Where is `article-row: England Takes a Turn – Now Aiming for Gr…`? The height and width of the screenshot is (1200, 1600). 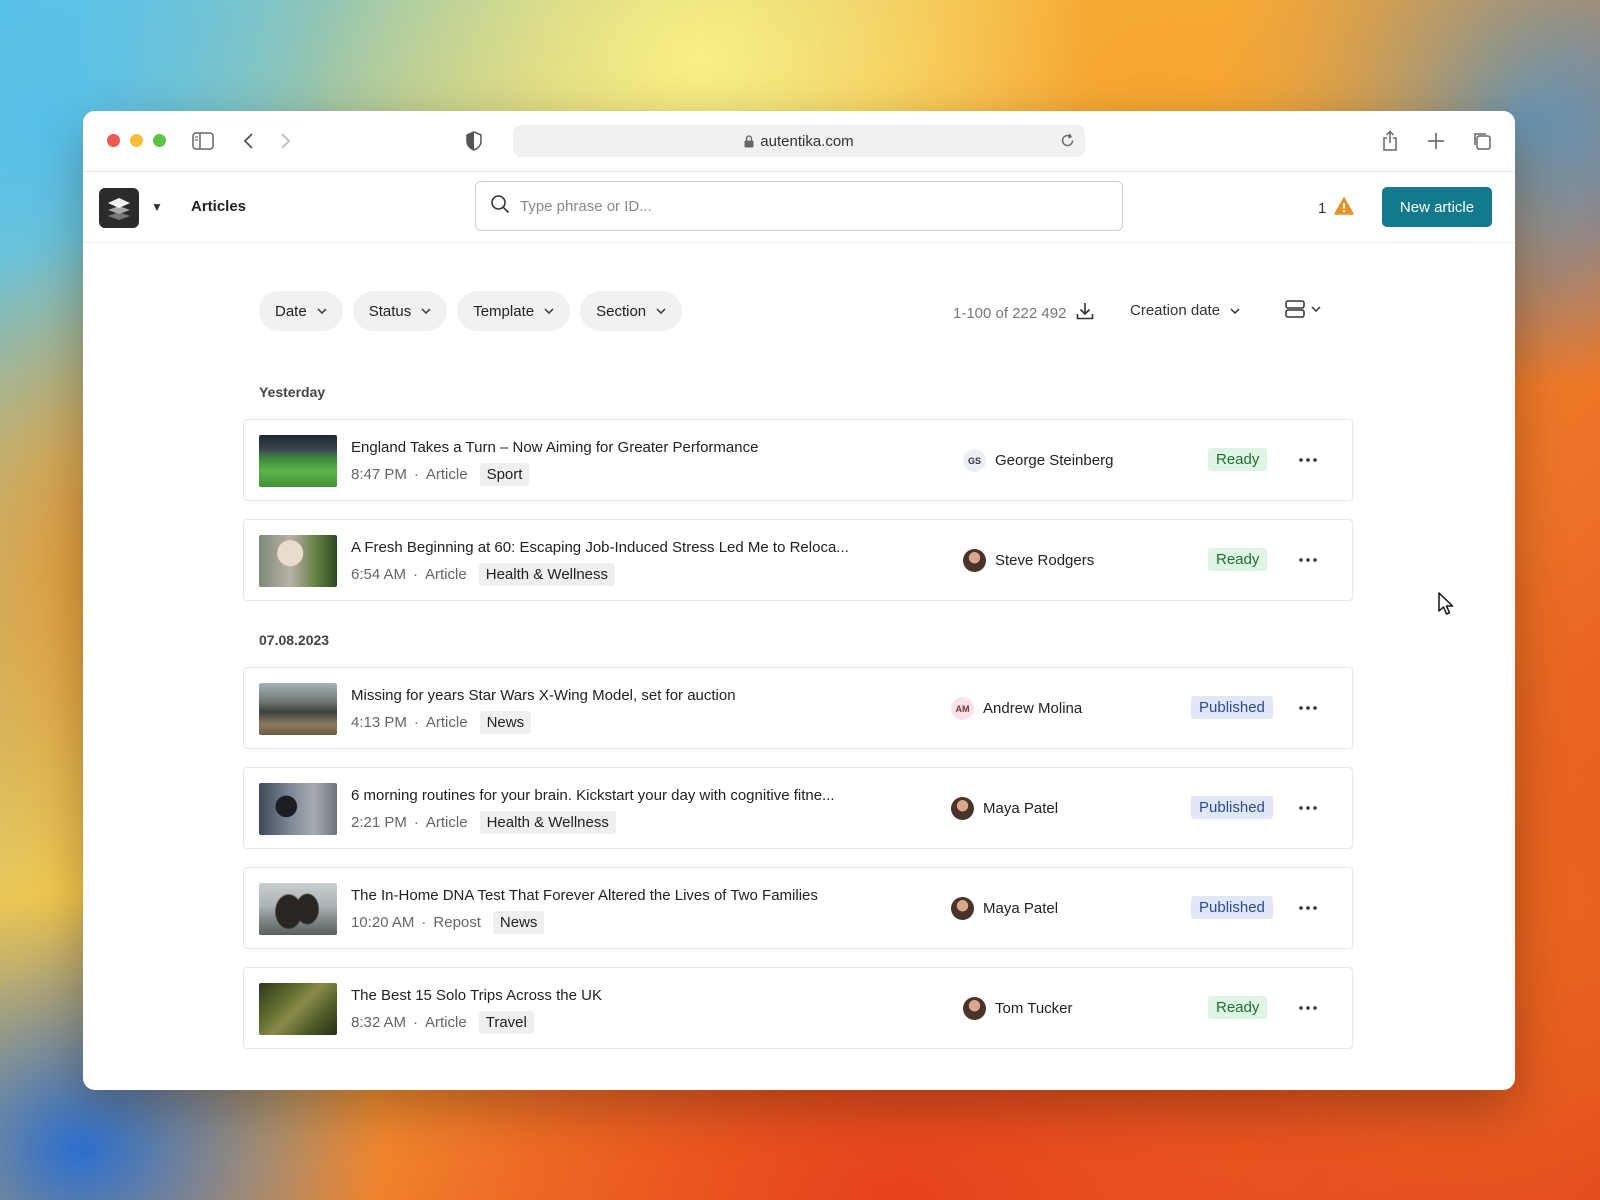 article-row: England Takes a Turn – Now Aiming for Gr… is located at coordinates (798, 460).